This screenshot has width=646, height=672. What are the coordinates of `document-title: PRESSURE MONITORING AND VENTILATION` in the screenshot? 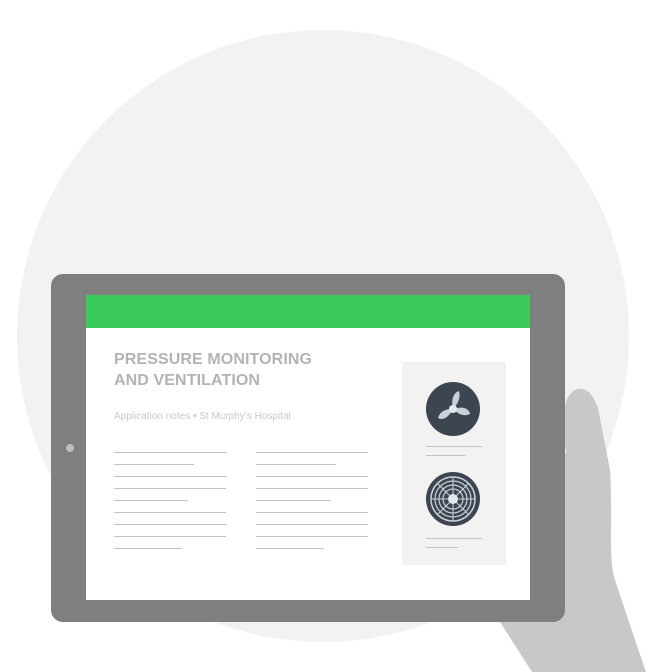 It's located at (213, 370).